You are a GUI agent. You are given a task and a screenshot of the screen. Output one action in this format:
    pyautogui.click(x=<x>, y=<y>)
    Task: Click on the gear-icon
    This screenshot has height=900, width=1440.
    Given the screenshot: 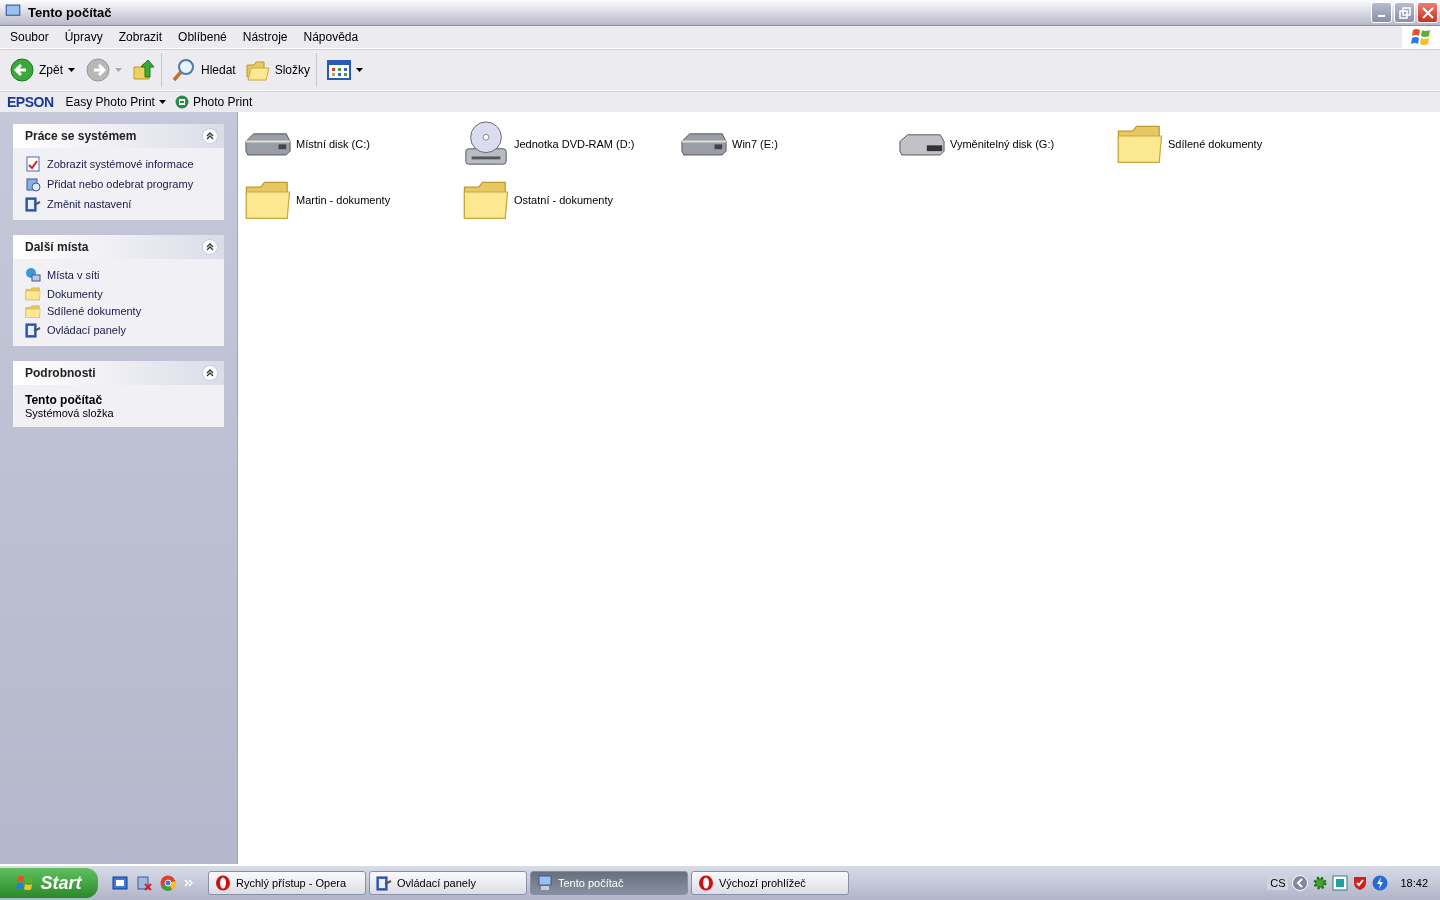 What is the action you would take?
    pyautogui.click(x=1320, y=883)
    